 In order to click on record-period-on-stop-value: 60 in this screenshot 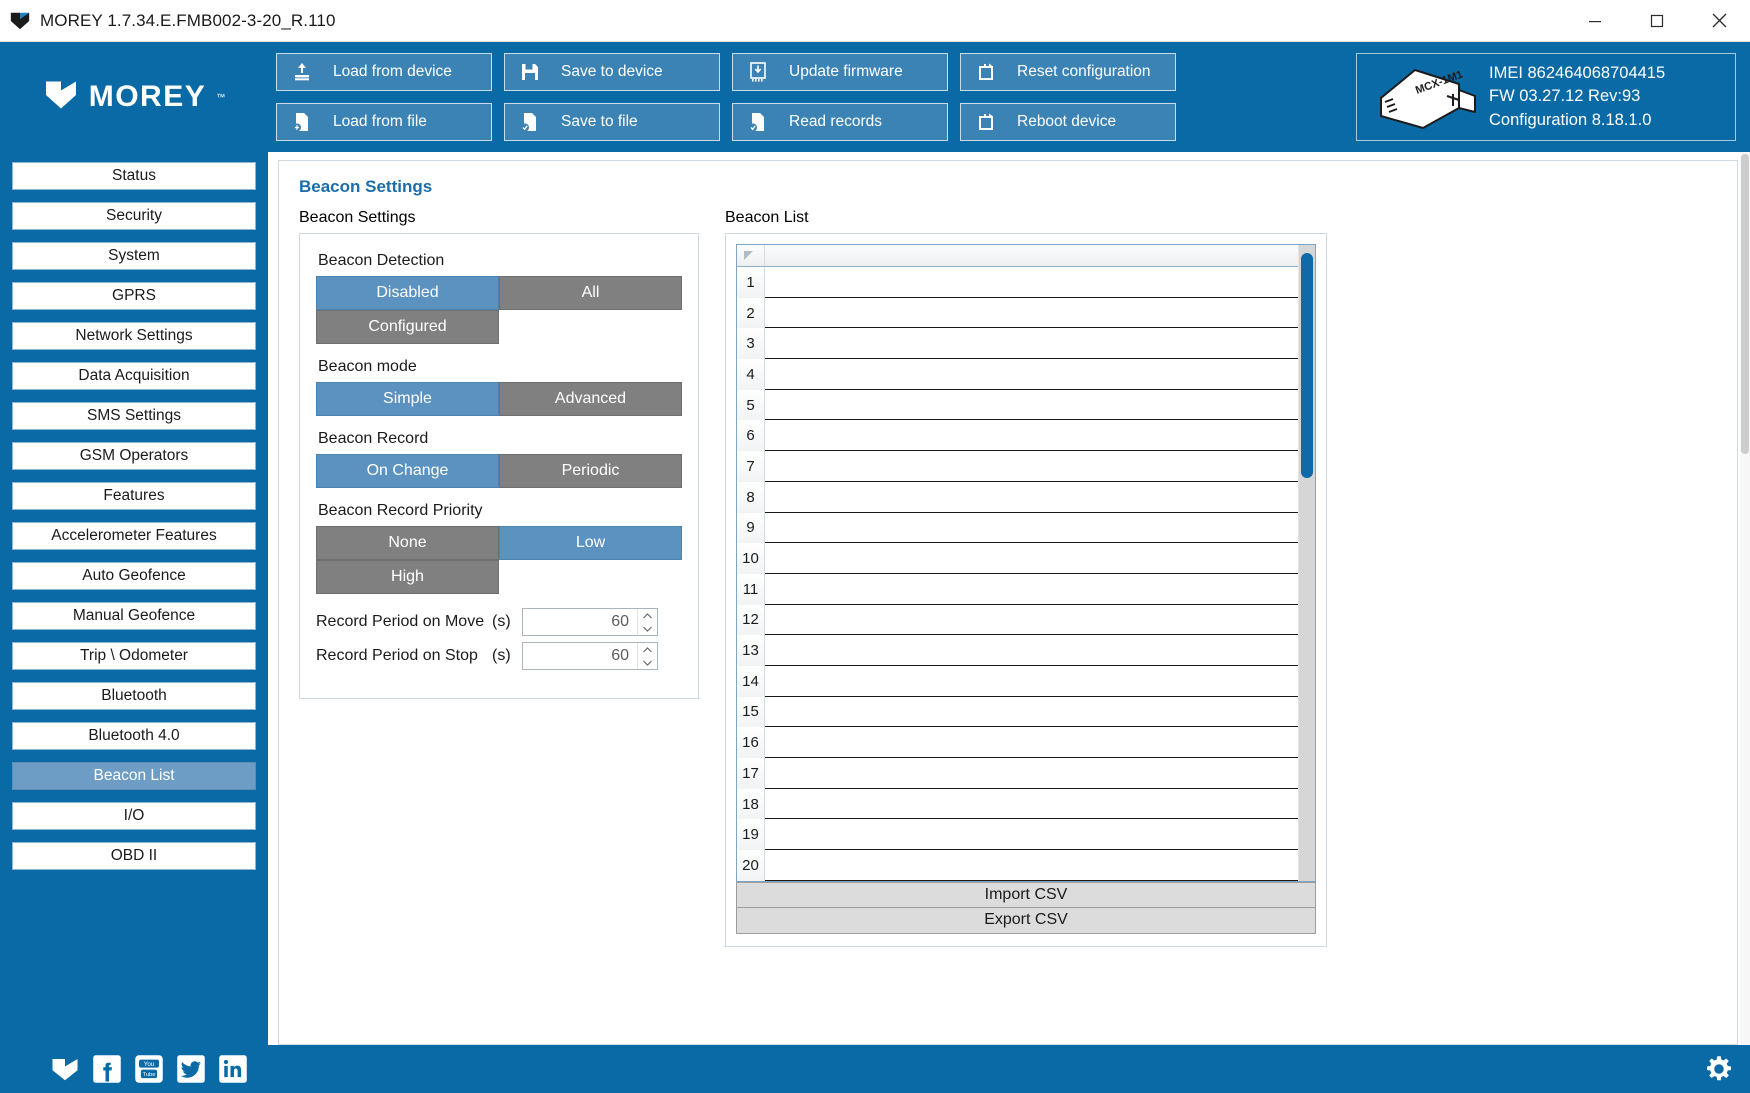, I will do `click(580, 656)`.